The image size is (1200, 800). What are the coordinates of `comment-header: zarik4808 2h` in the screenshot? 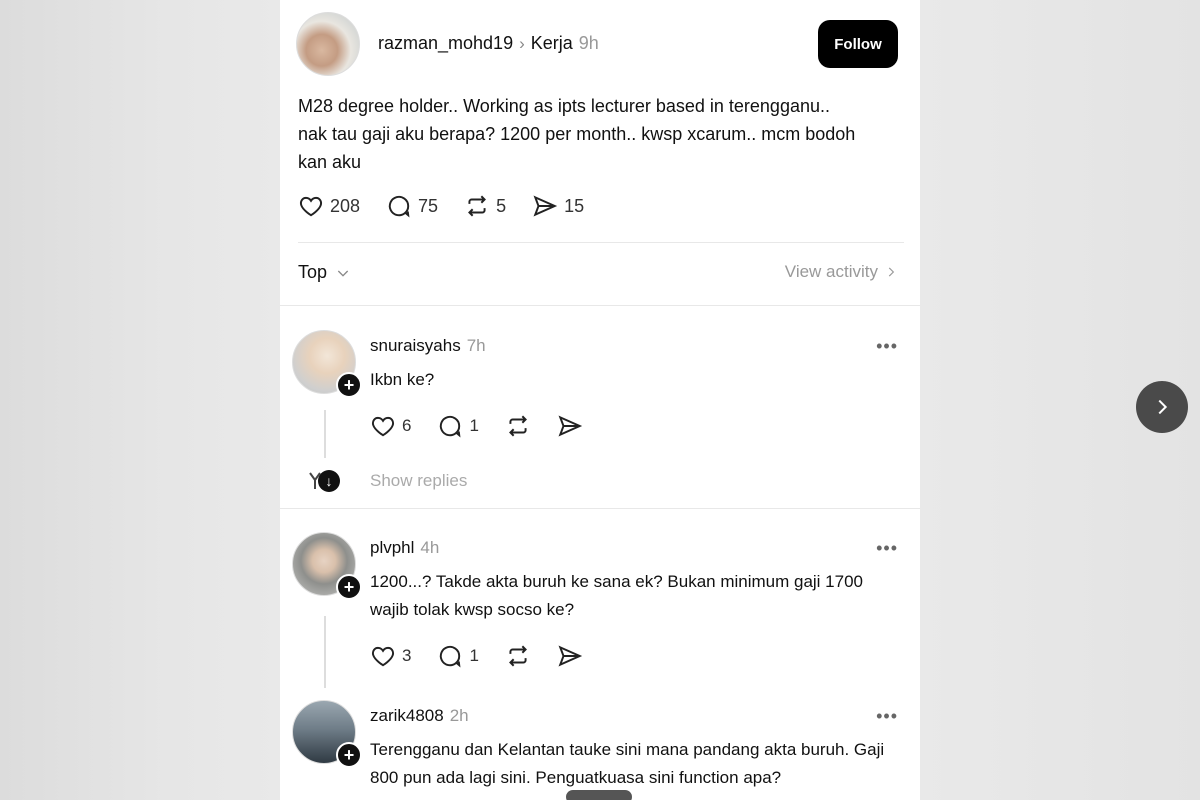 It's located at (419, 716).